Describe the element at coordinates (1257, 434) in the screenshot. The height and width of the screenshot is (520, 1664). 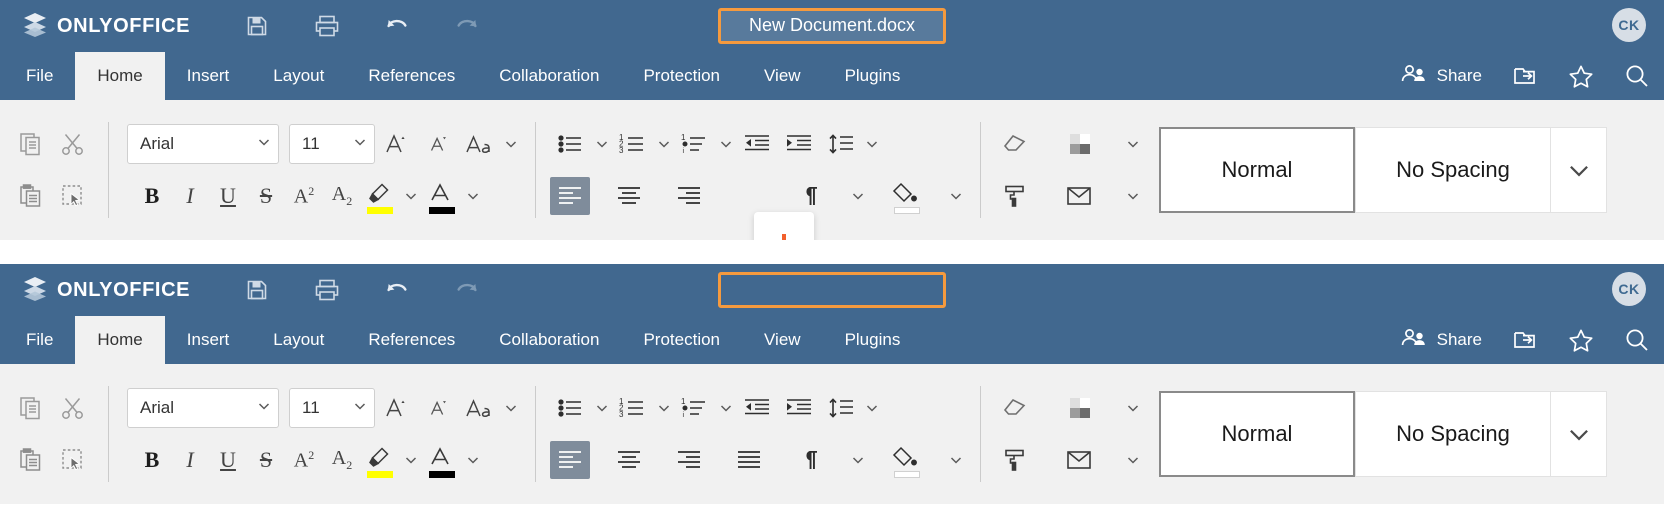
I see `style-normal: Normal` at that location.